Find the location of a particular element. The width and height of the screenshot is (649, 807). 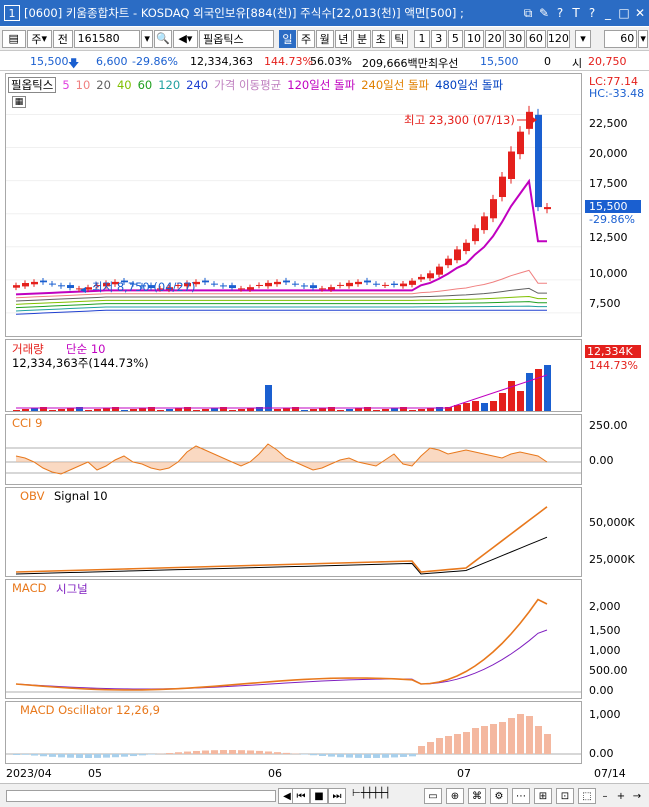

tool4-icon: ⊞ is located at coordinates (543, 796).